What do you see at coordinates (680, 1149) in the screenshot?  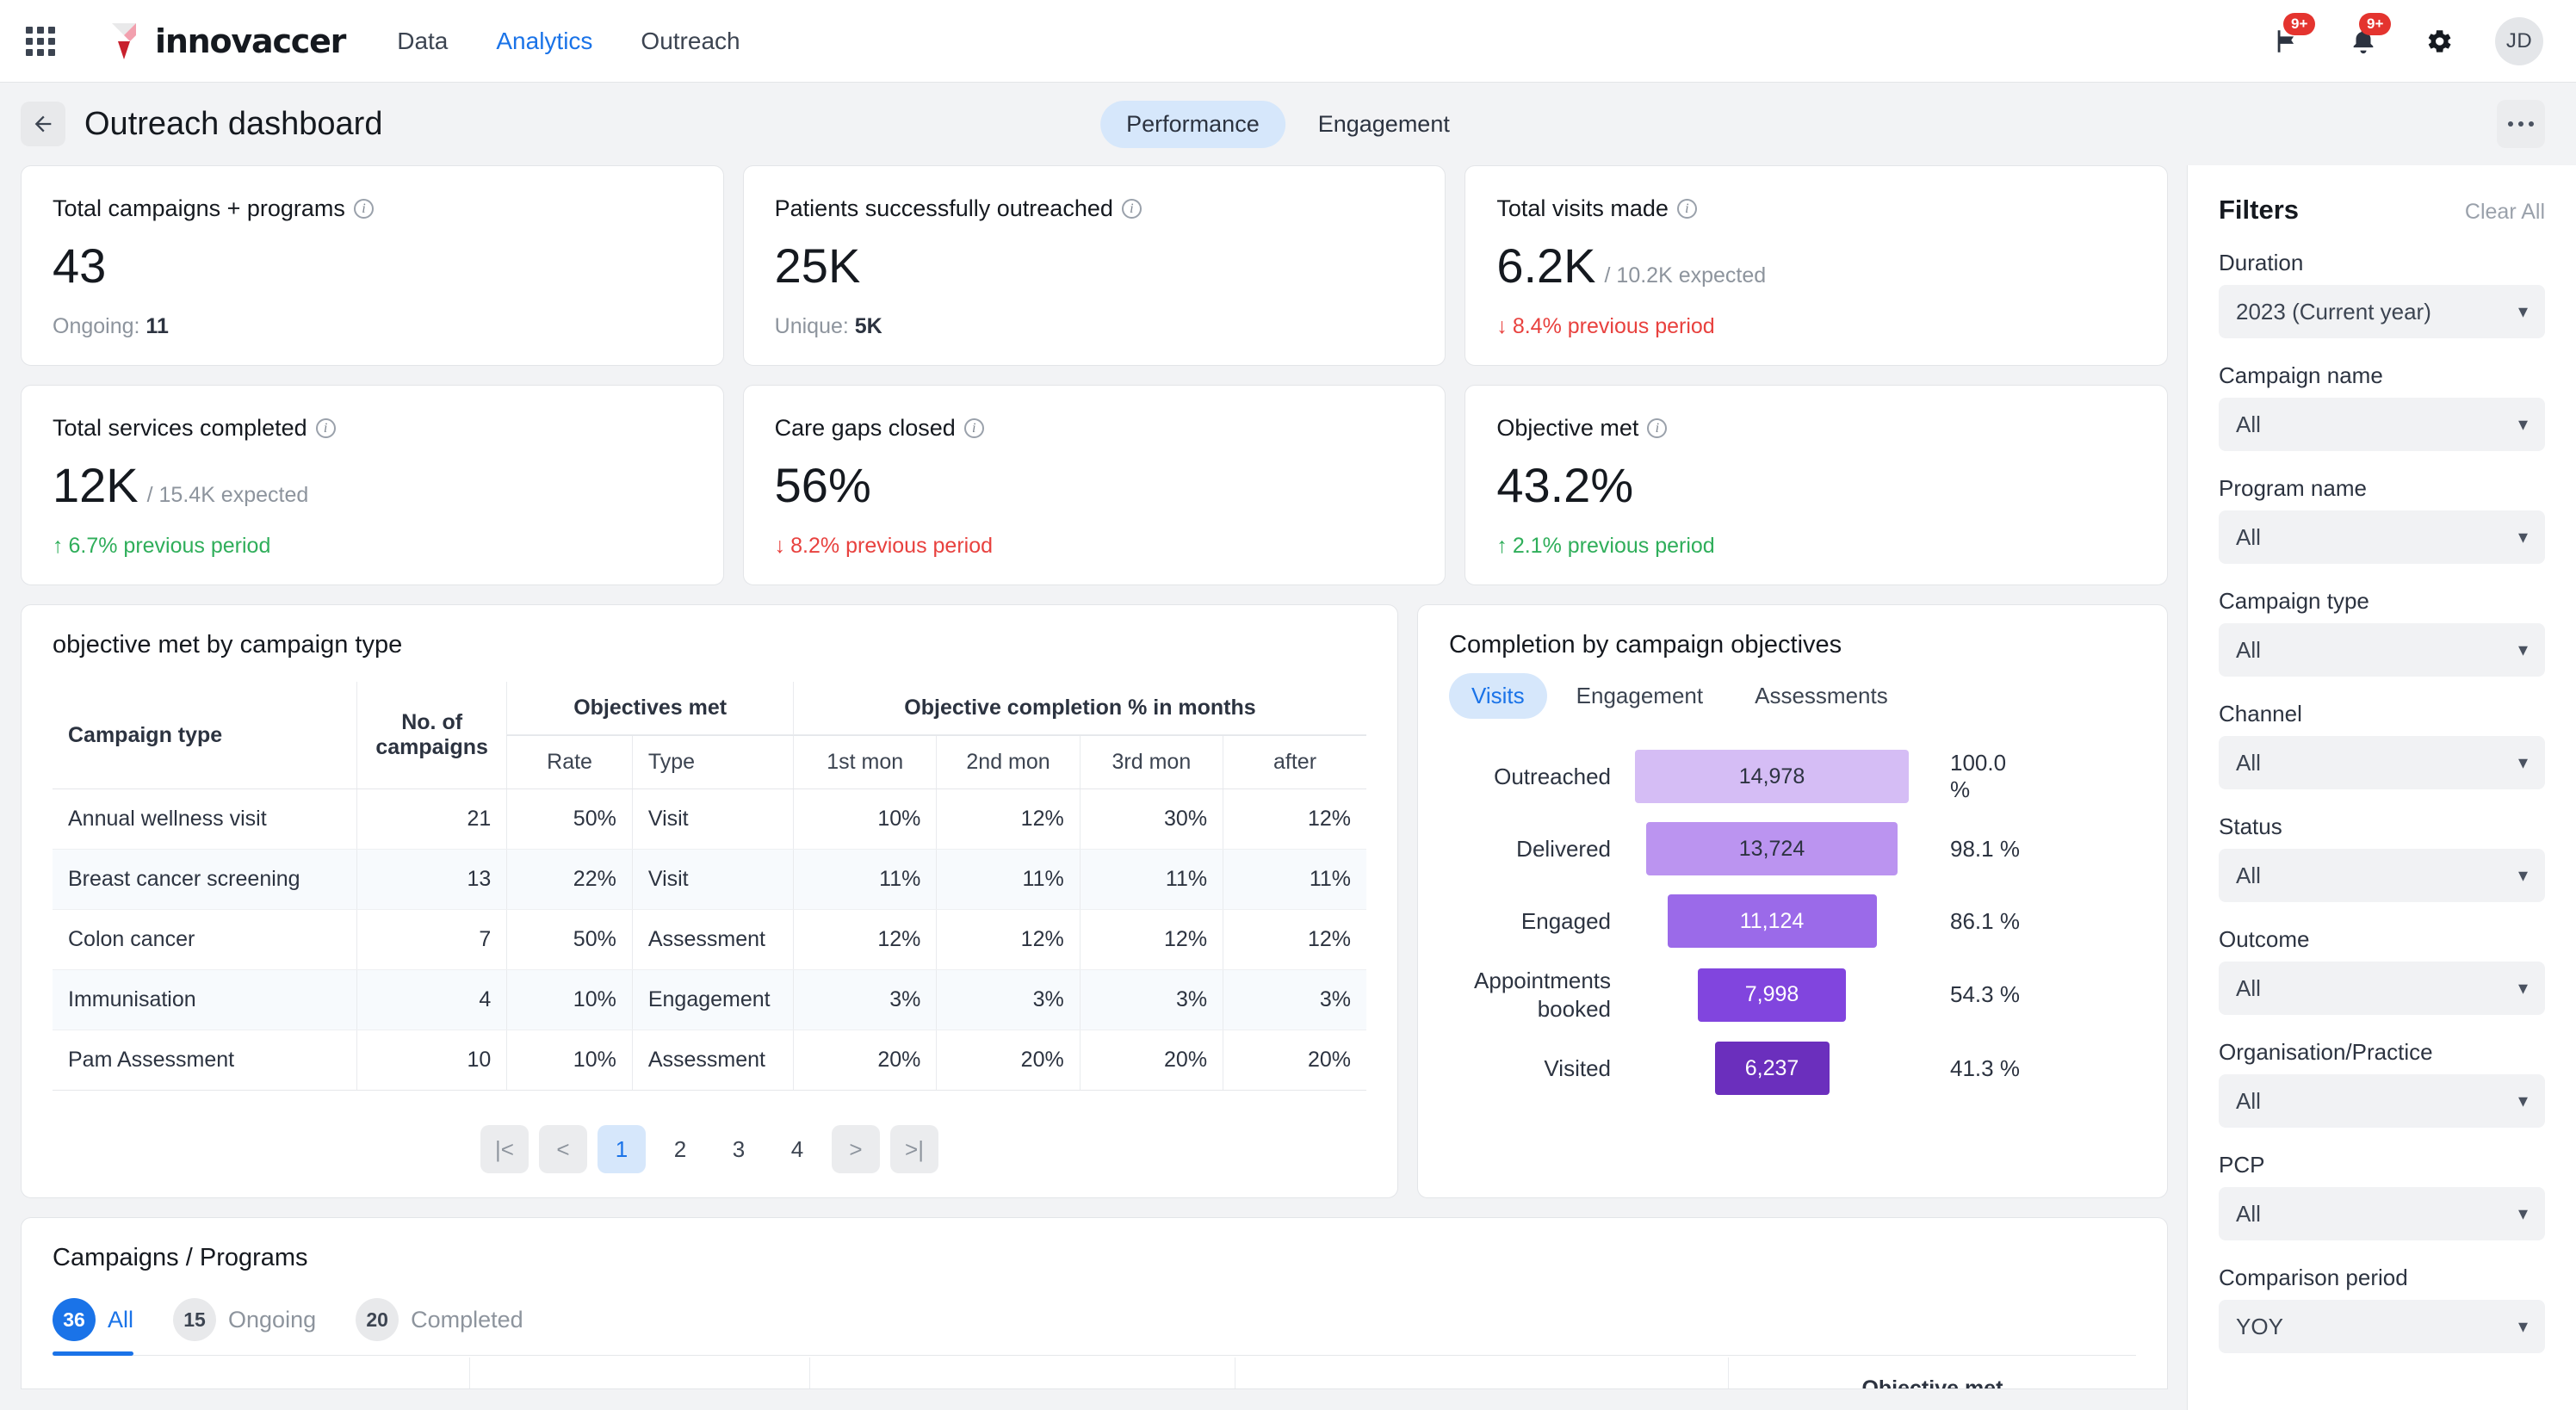 I see `pagination-page-2: 2` at bounding box center [680, 1149].